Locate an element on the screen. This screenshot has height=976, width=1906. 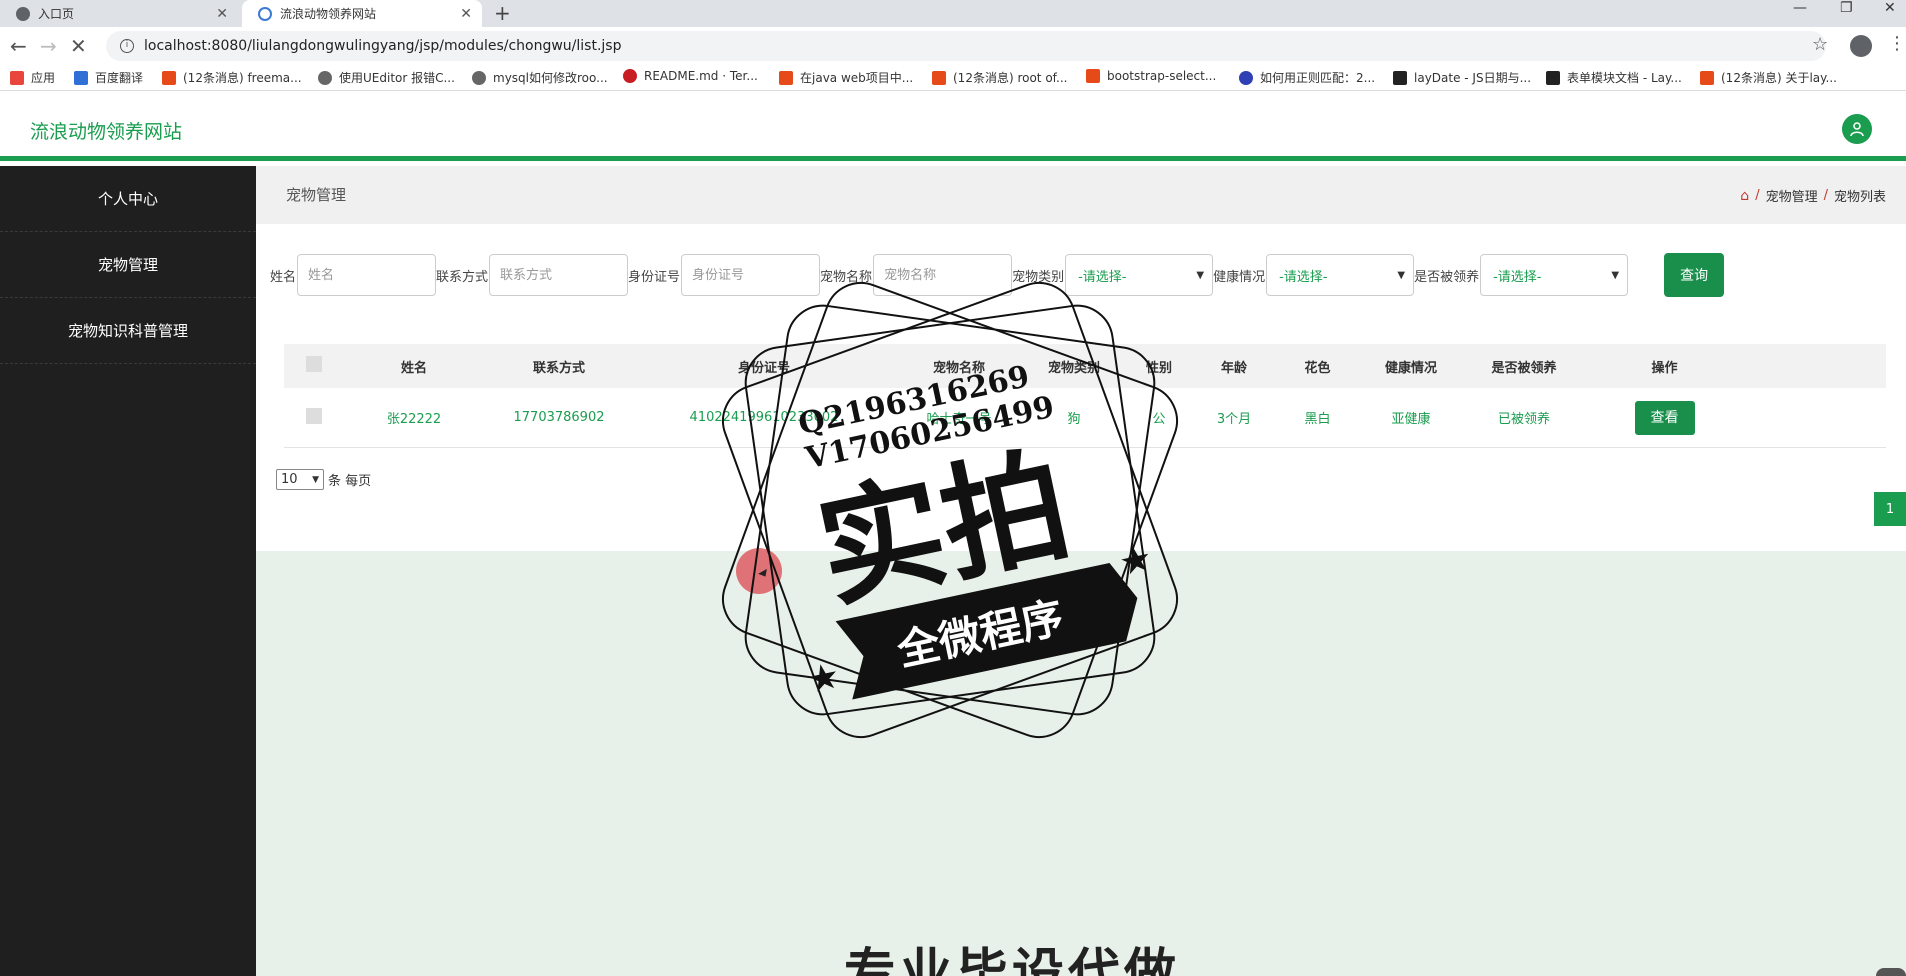
close-window-icon: ✕ is located at coordinates (1890, 8).